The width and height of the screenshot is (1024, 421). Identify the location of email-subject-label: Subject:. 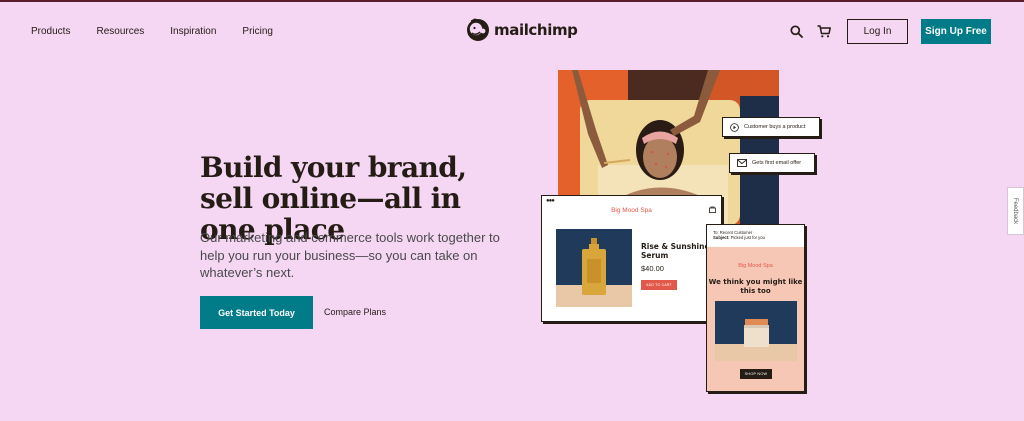
(721, 238).